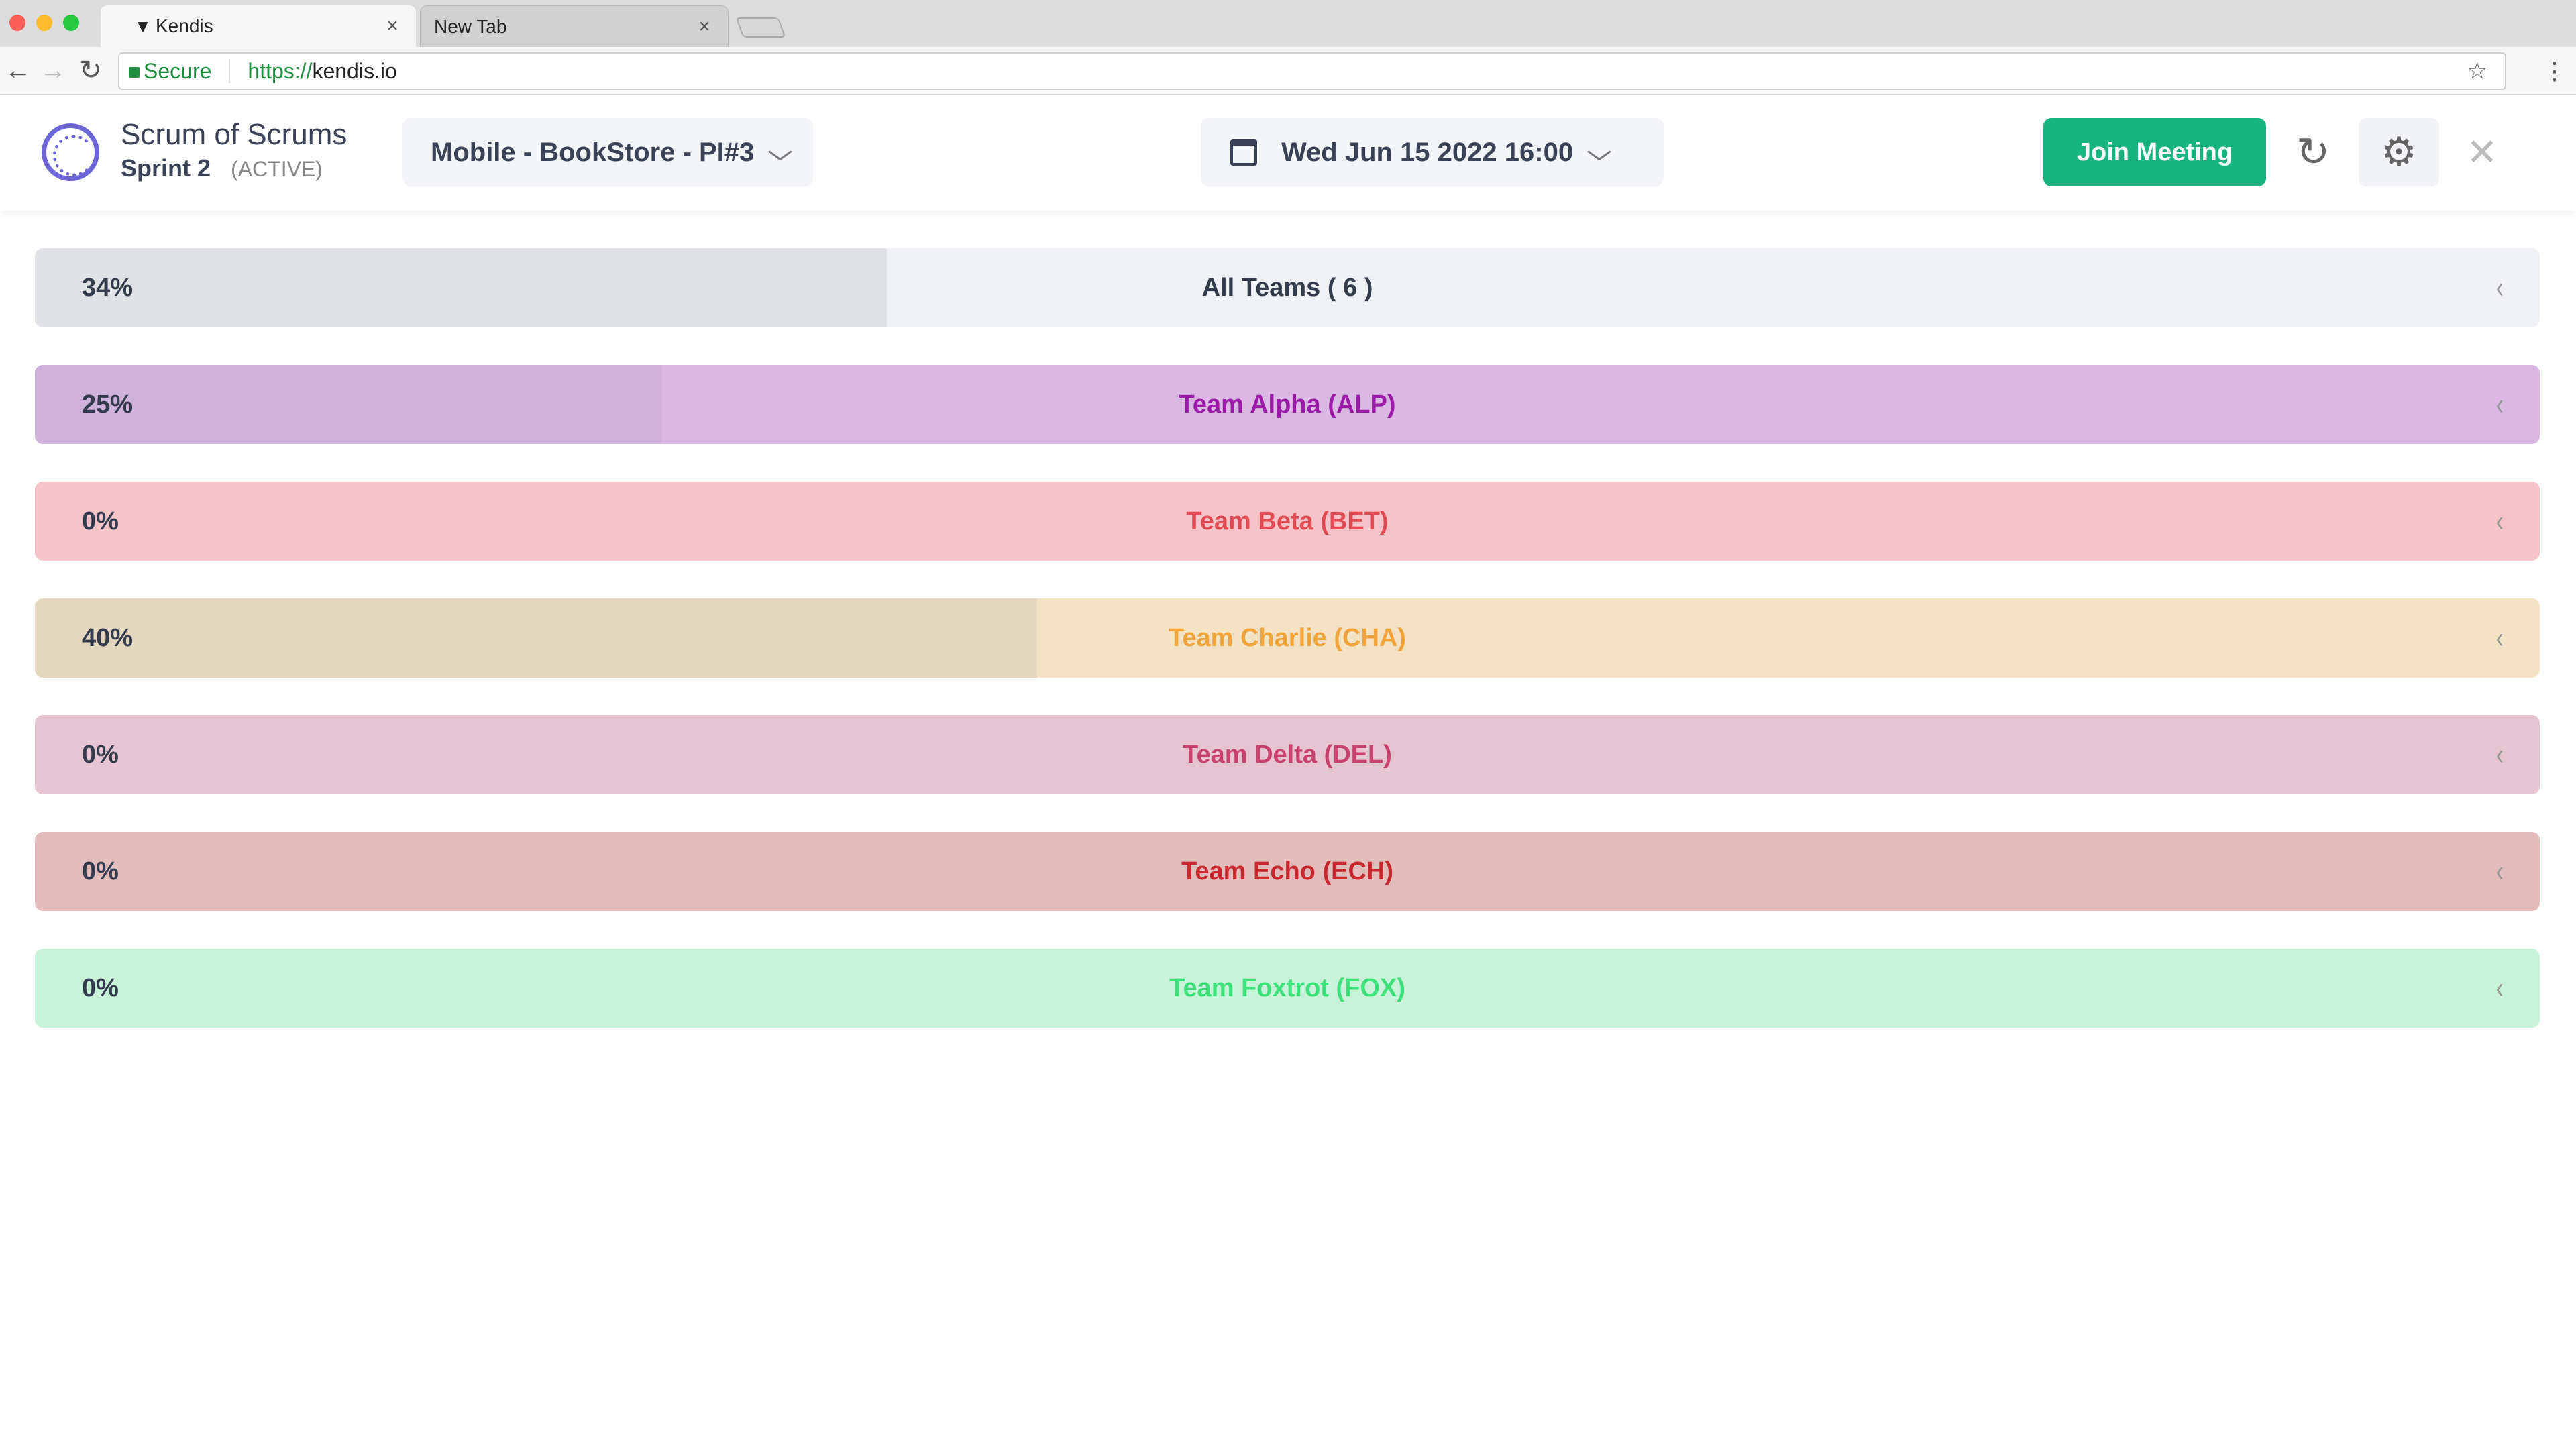 The width and height of the screenshot is (2576, 1449). I want to click on window-close-button, so click(17, 23).